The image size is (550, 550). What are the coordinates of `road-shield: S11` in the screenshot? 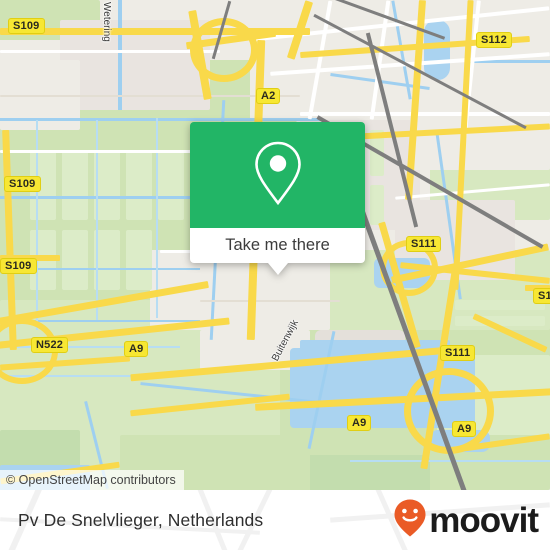 It's located at (541, 296).